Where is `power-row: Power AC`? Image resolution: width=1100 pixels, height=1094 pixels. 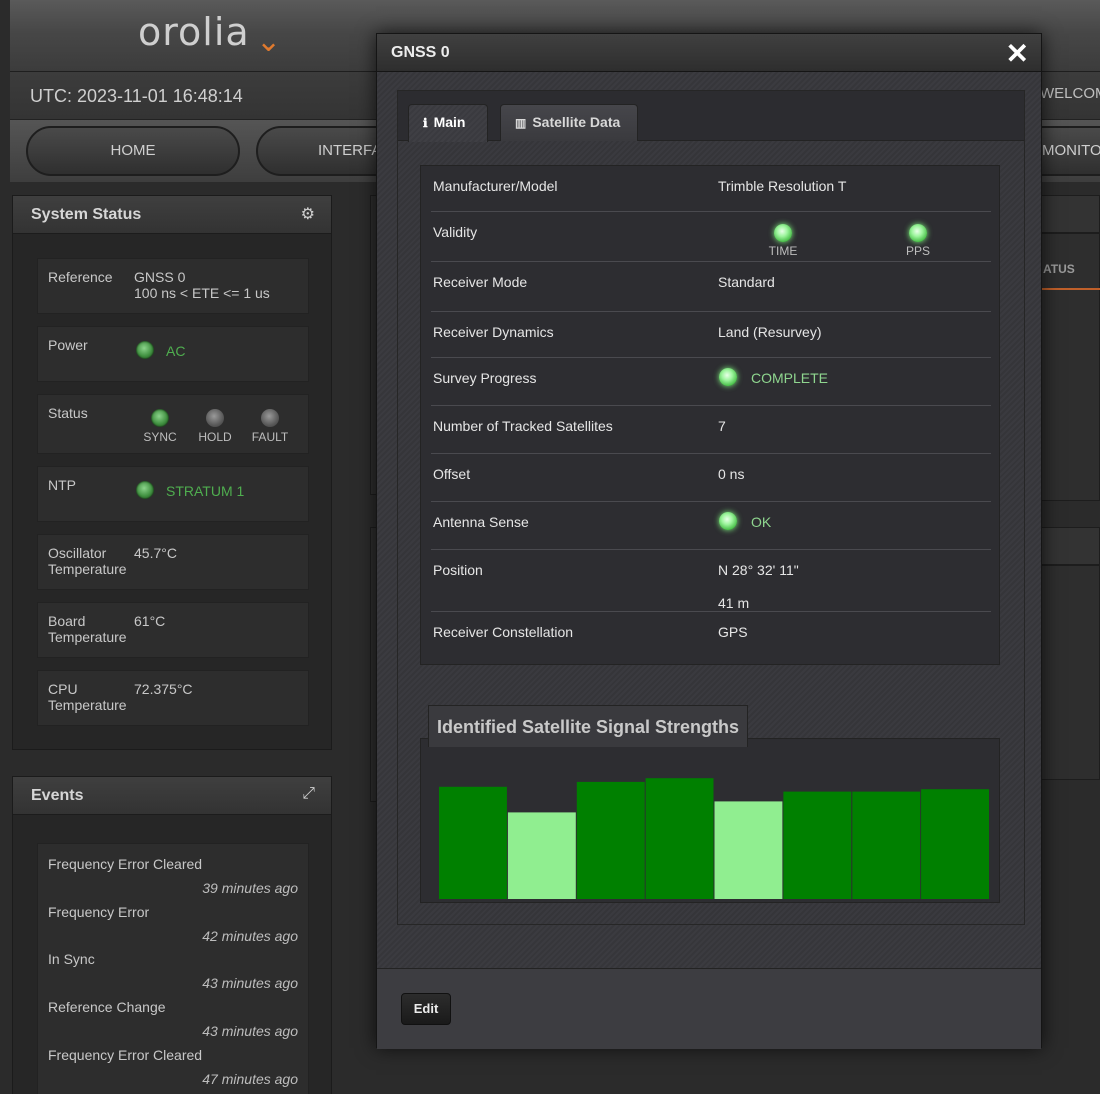 power-row: Power AC is located at coordinates (173, 354).